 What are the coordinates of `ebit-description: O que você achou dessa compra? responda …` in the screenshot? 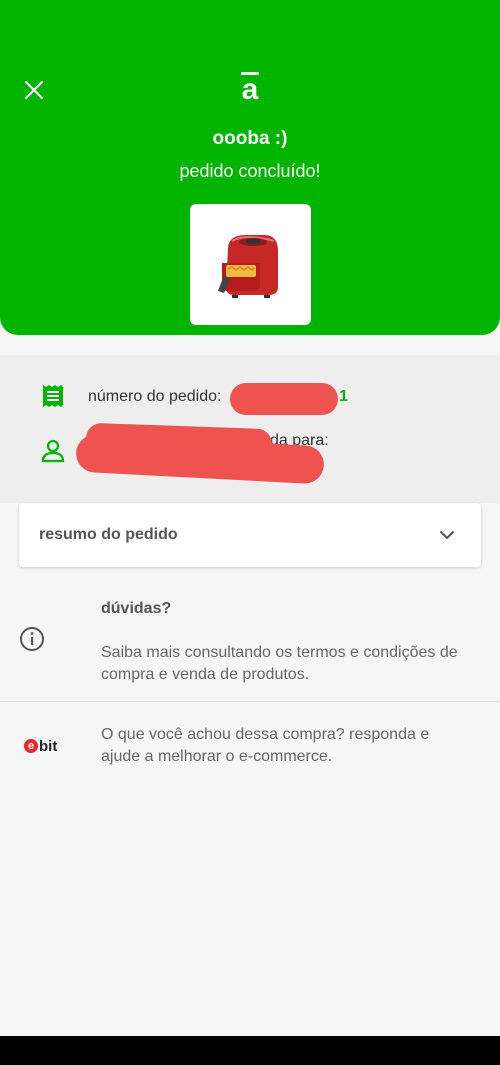 It's located at (265, 745).